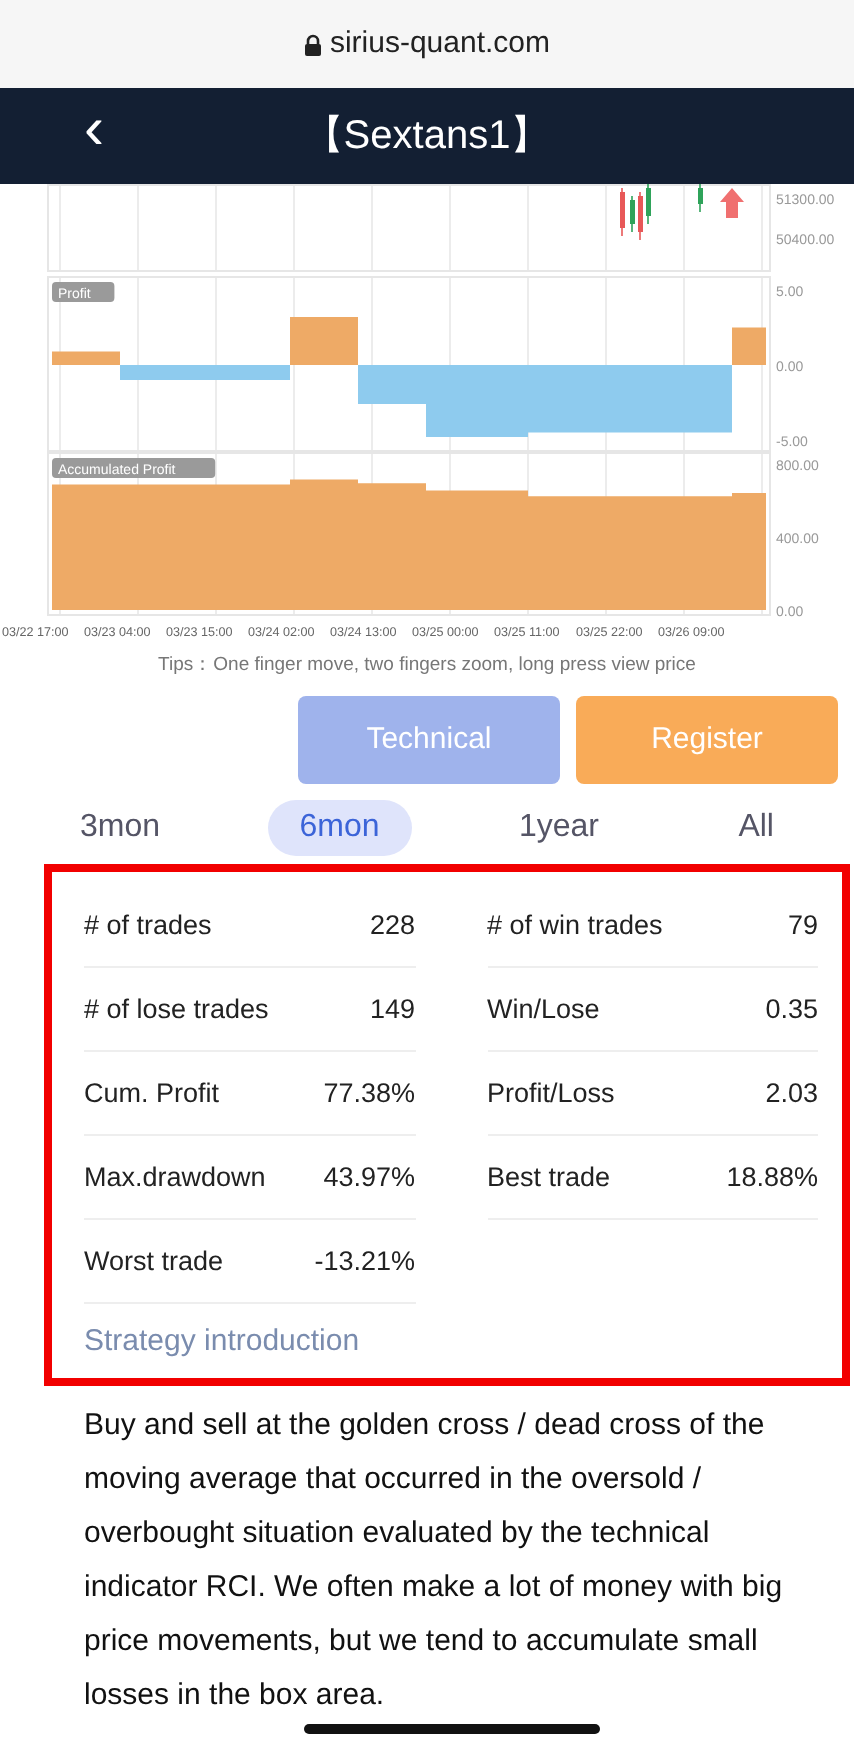  I want to click on stat-label: # of trades, so click(148, 925).